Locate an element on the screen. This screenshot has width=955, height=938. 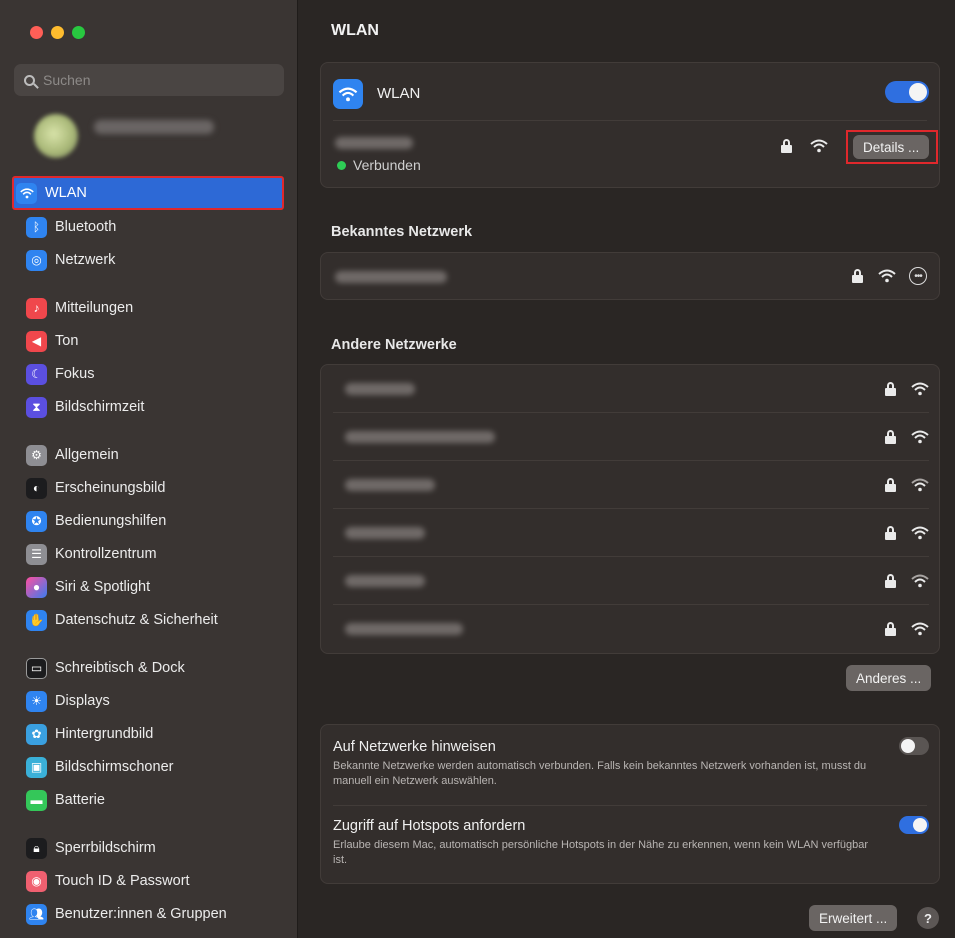
known-network-row: ••• is located at coordinates (630, 276).